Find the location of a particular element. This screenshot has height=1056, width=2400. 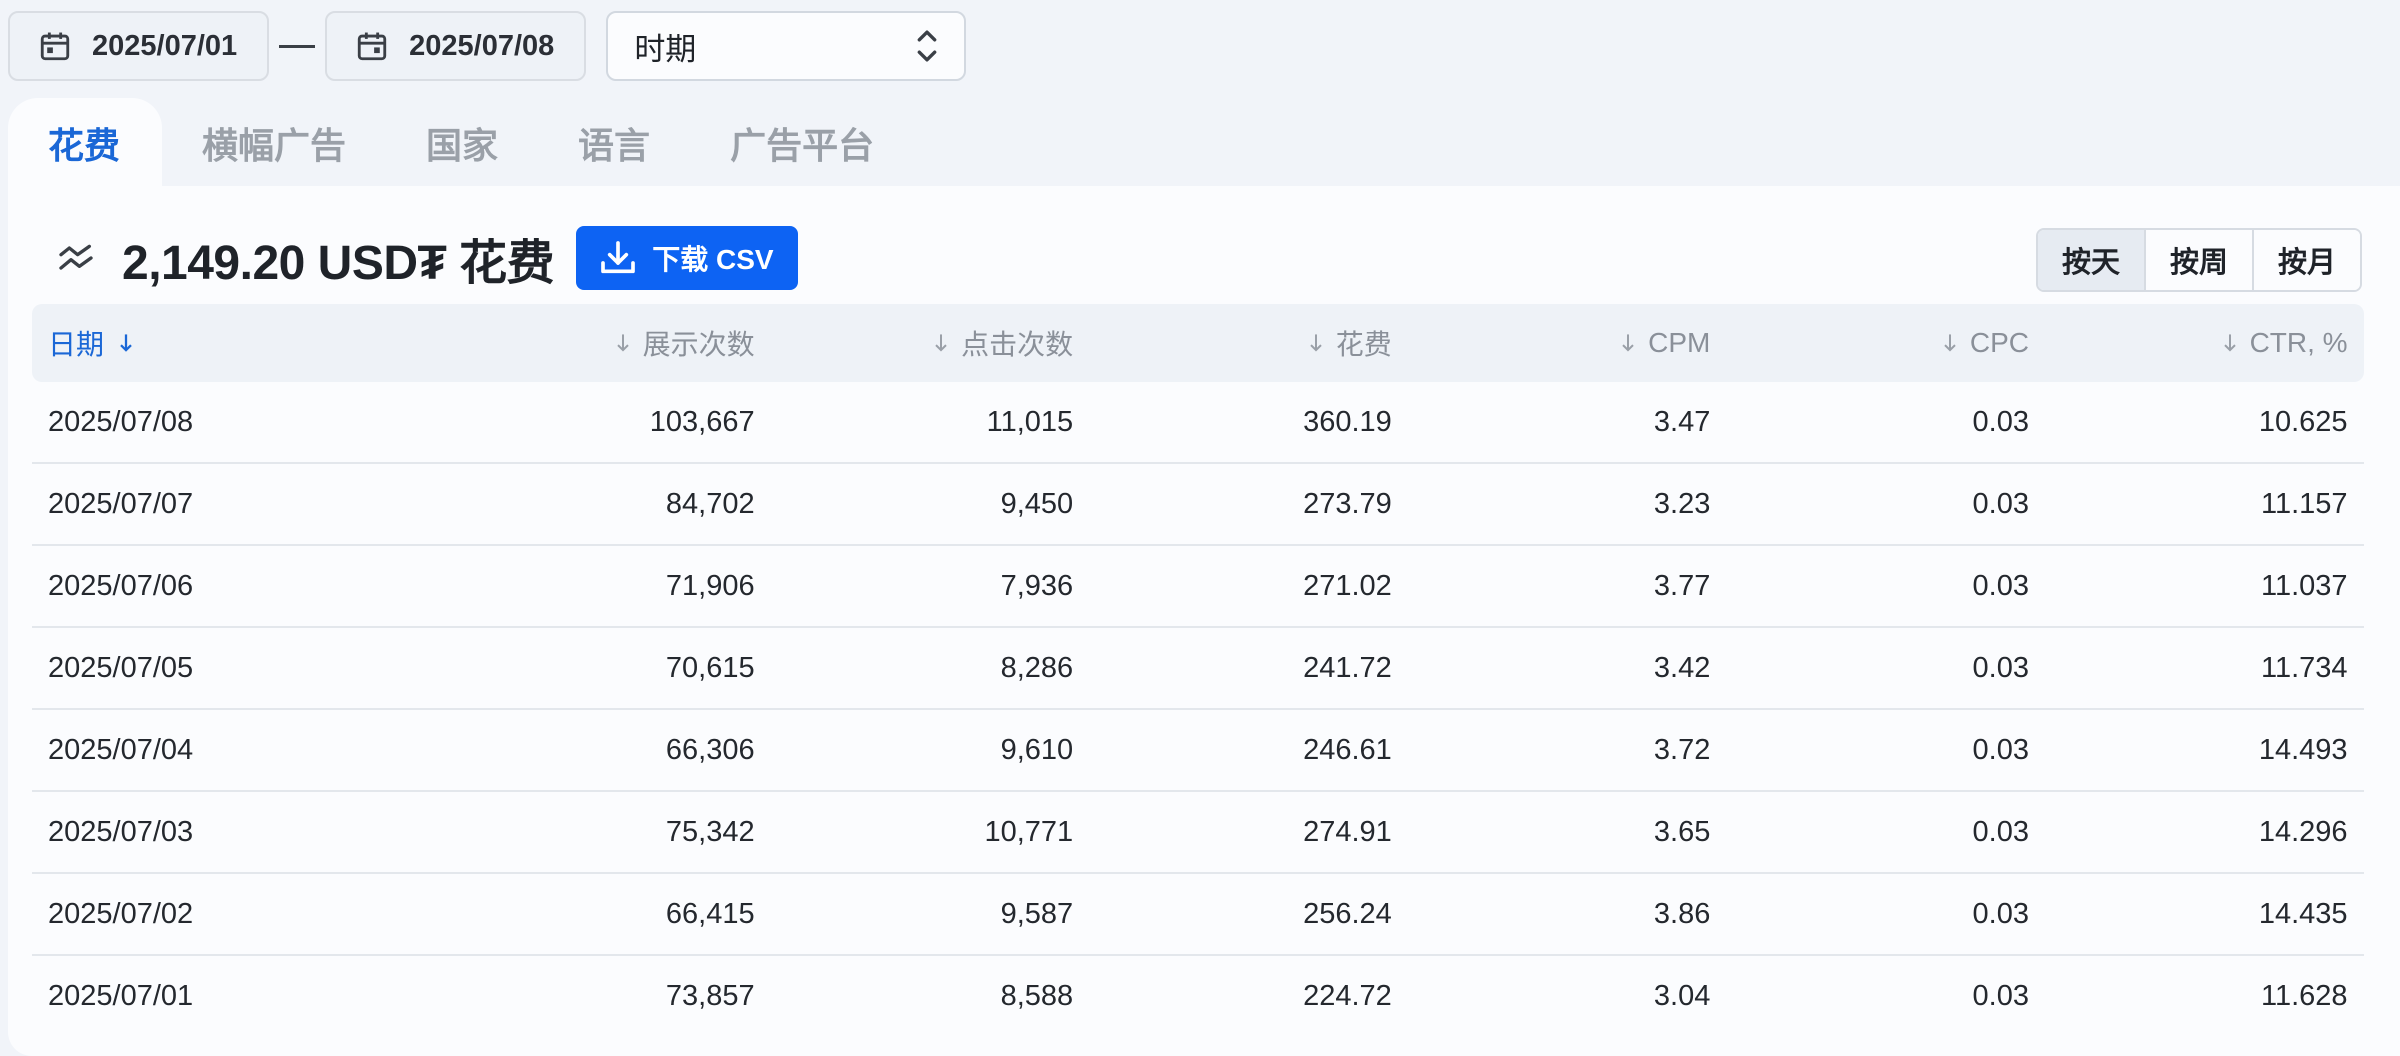

cell-ctr: 10.625 is located at coordinates (2303, 421).